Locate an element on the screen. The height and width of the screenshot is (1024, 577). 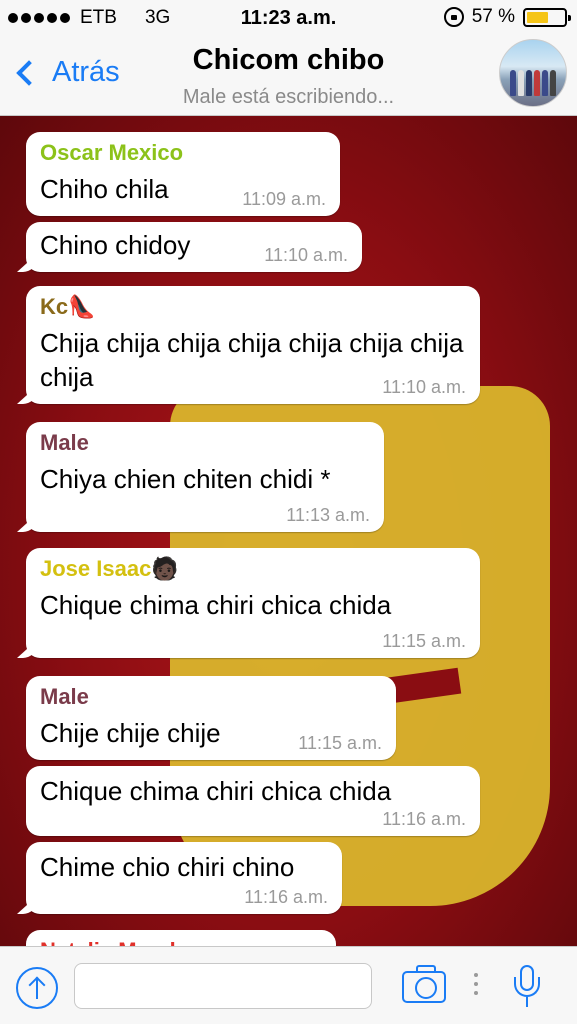
message-time: 11:13 a.m. is located at coordinates (328, 515).